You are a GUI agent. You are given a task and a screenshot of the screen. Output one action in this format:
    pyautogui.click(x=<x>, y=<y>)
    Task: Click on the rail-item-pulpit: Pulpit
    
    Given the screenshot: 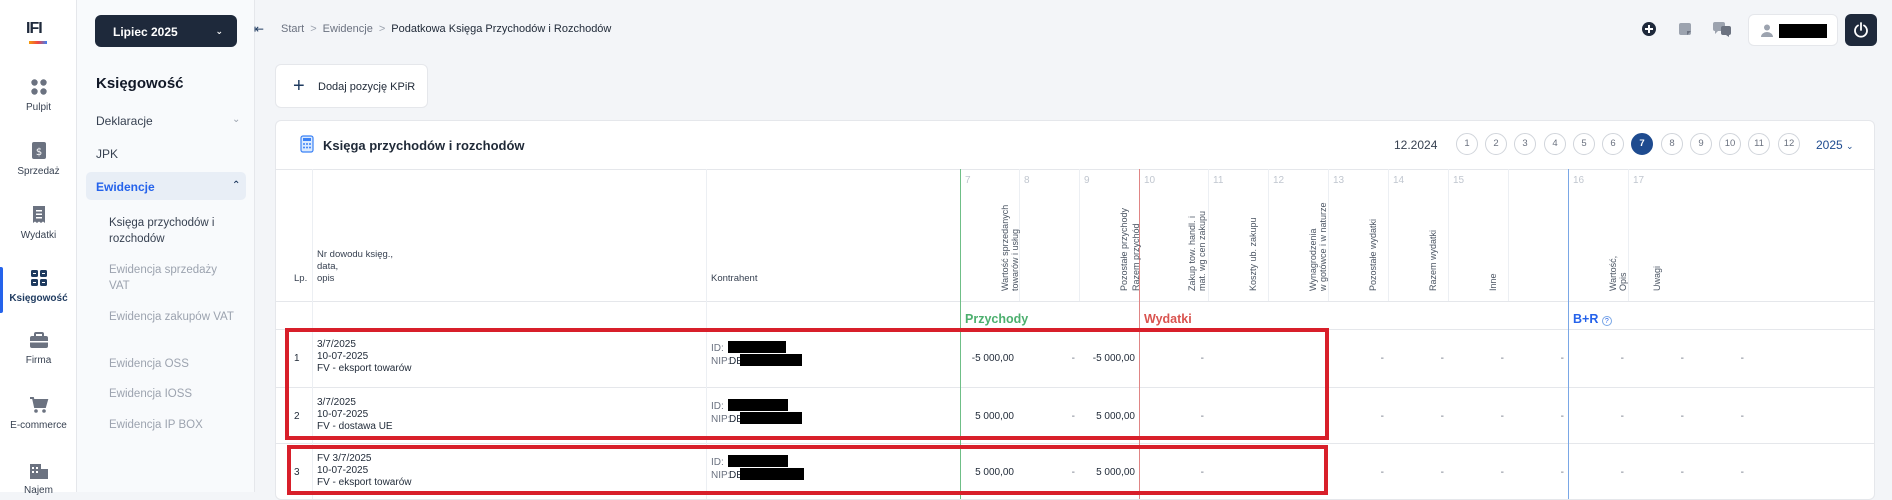 What is the action you would take?
    pyautogui.click(x=38, y=95)
    